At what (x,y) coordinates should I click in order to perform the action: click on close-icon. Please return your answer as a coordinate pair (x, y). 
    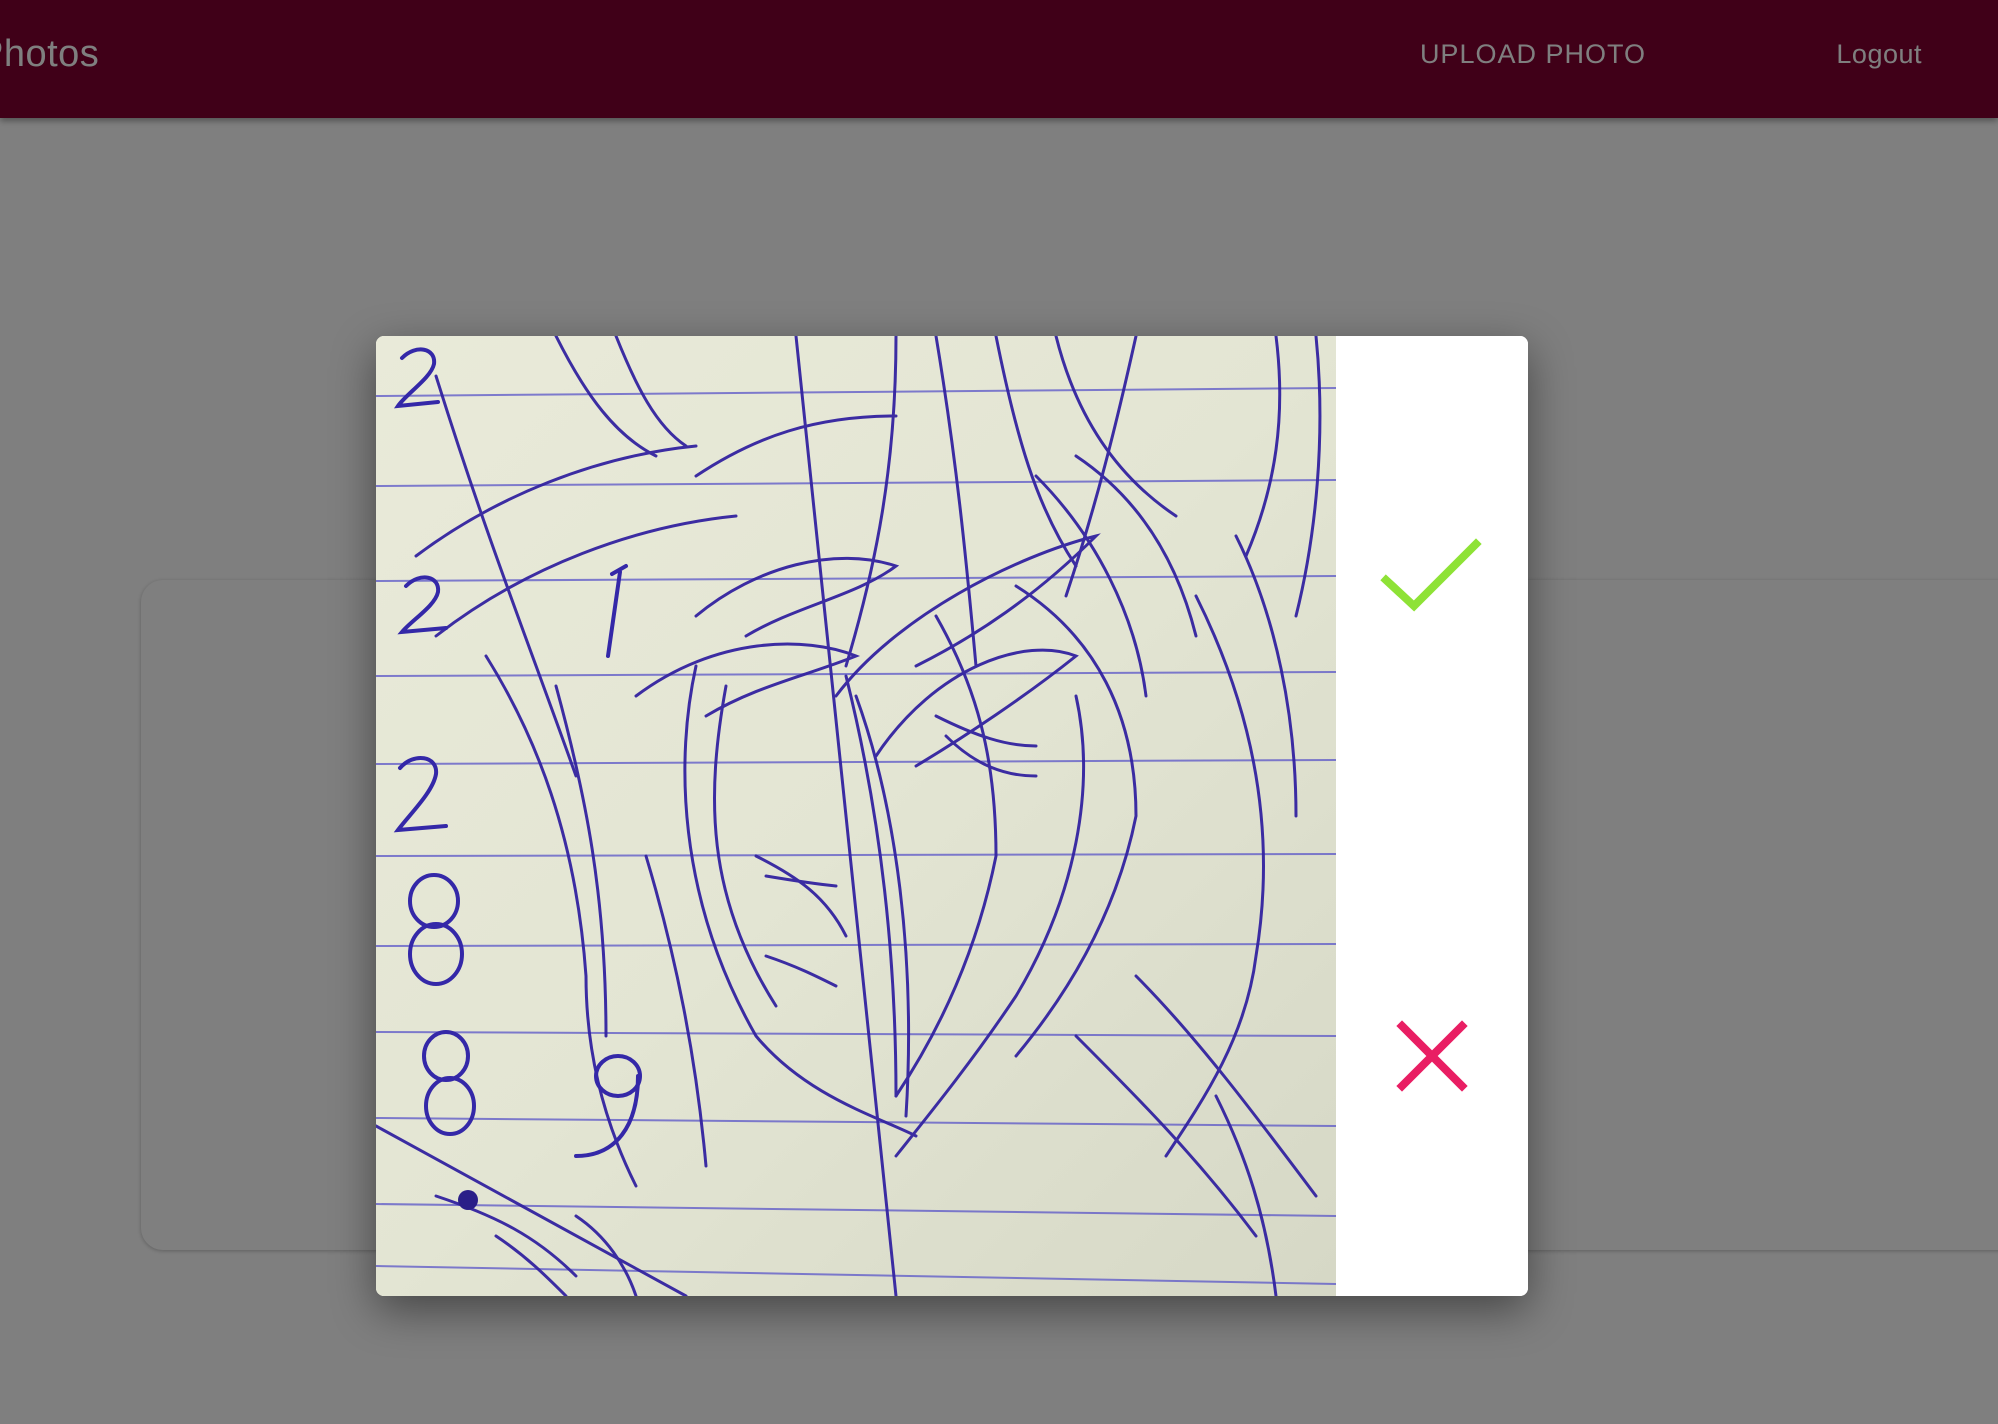
    Looking at the image, I should click on (1432, 1056).